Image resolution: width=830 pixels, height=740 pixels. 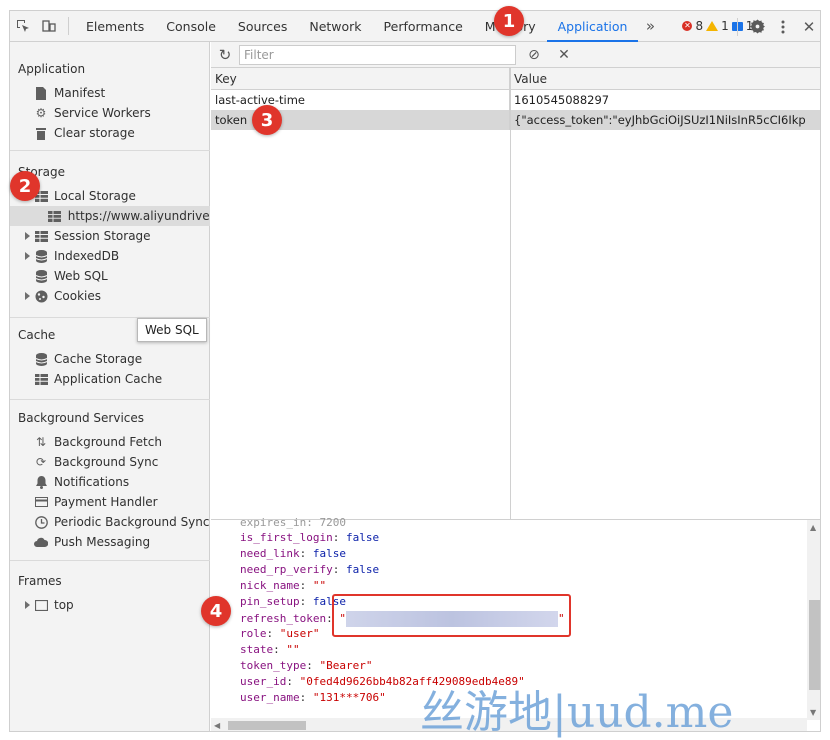 What do you see at coordinates (592, 26) in the screenshot?
I see `tab-application: Application` at bounding box center [592, 26].